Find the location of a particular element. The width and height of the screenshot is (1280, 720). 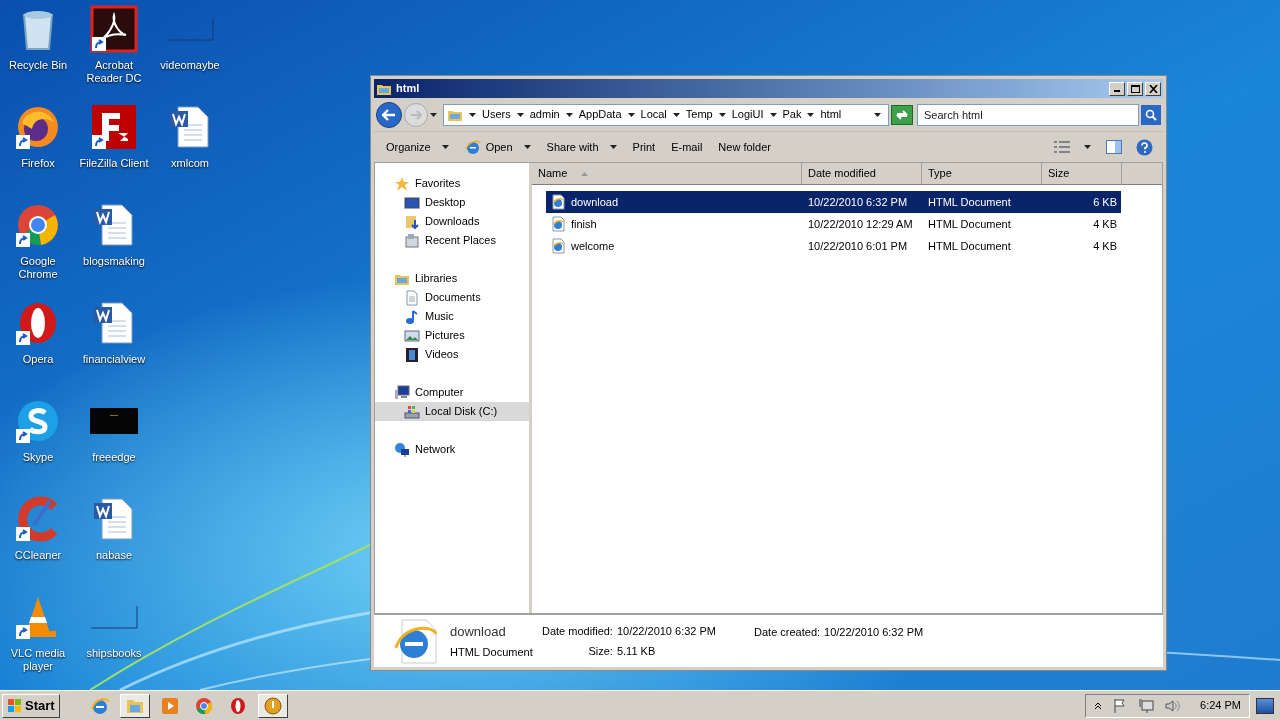

desktop-icon: Acrobat Reader DC is located at coordinates (114, 54).